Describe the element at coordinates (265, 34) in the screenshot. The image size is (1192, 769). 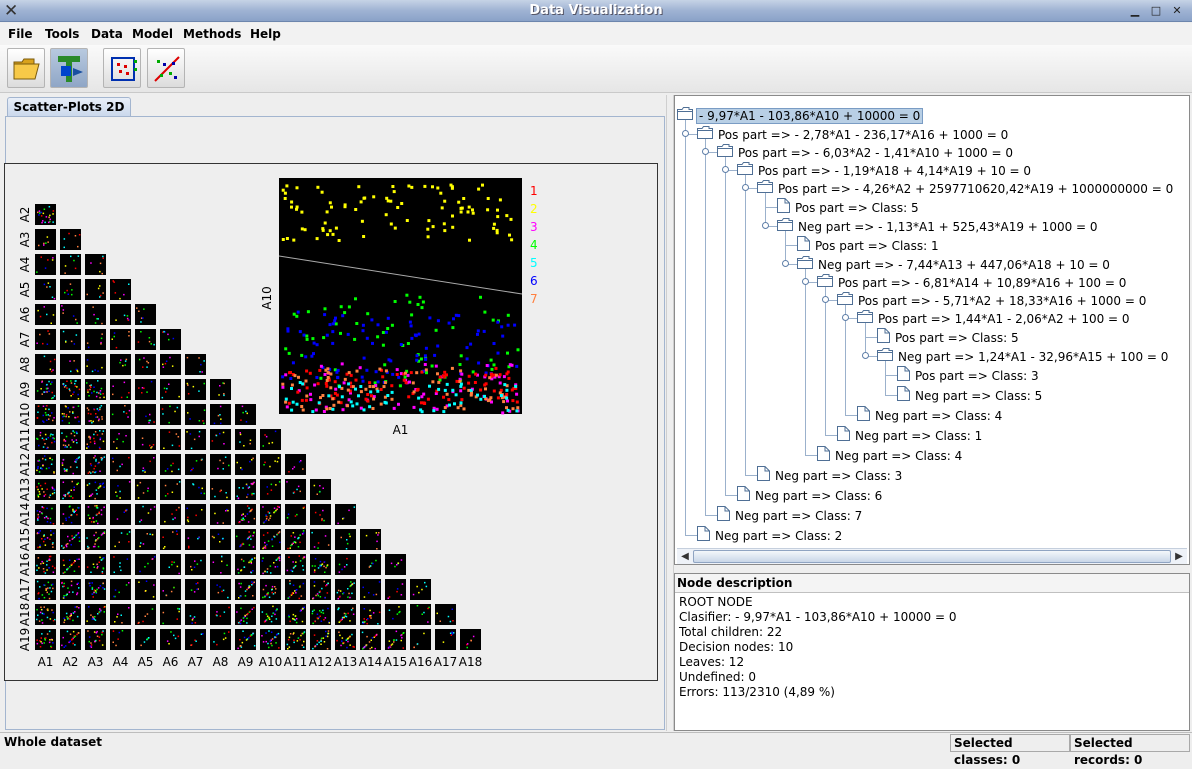
I see `menu-help: Help` at that location.